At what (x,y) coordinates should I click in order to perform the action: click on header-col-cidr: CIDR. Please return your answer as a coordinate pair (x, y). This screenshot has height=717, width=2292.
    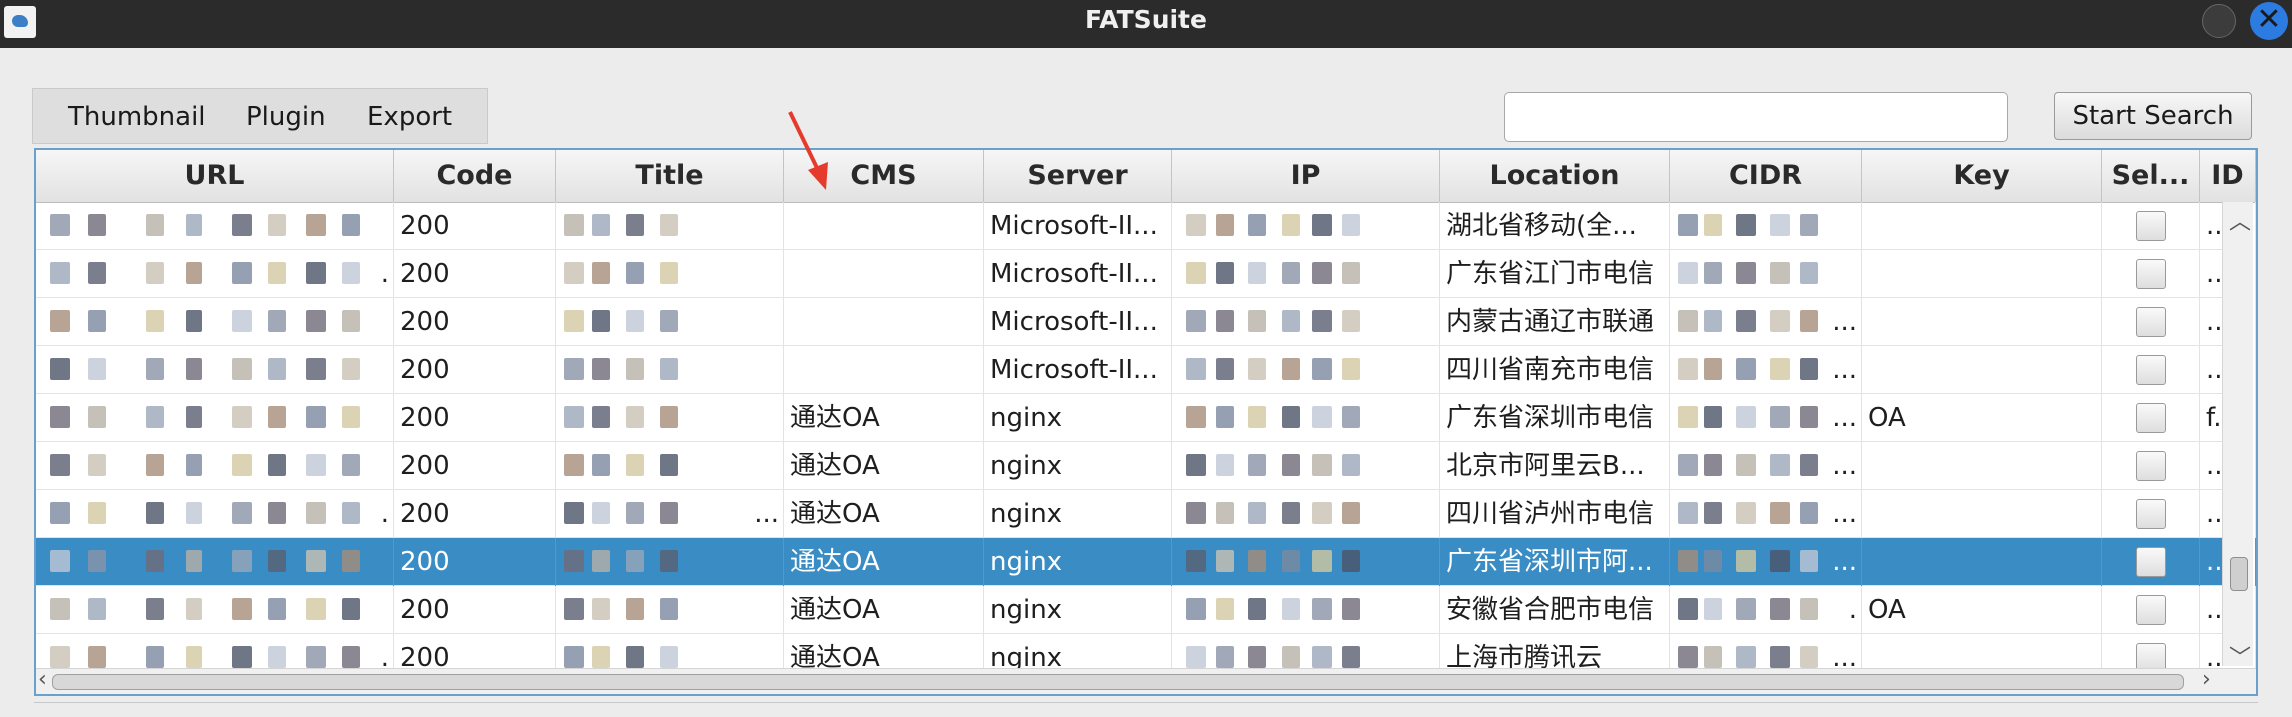
    Looking at the image, I should click on (1766, 176).